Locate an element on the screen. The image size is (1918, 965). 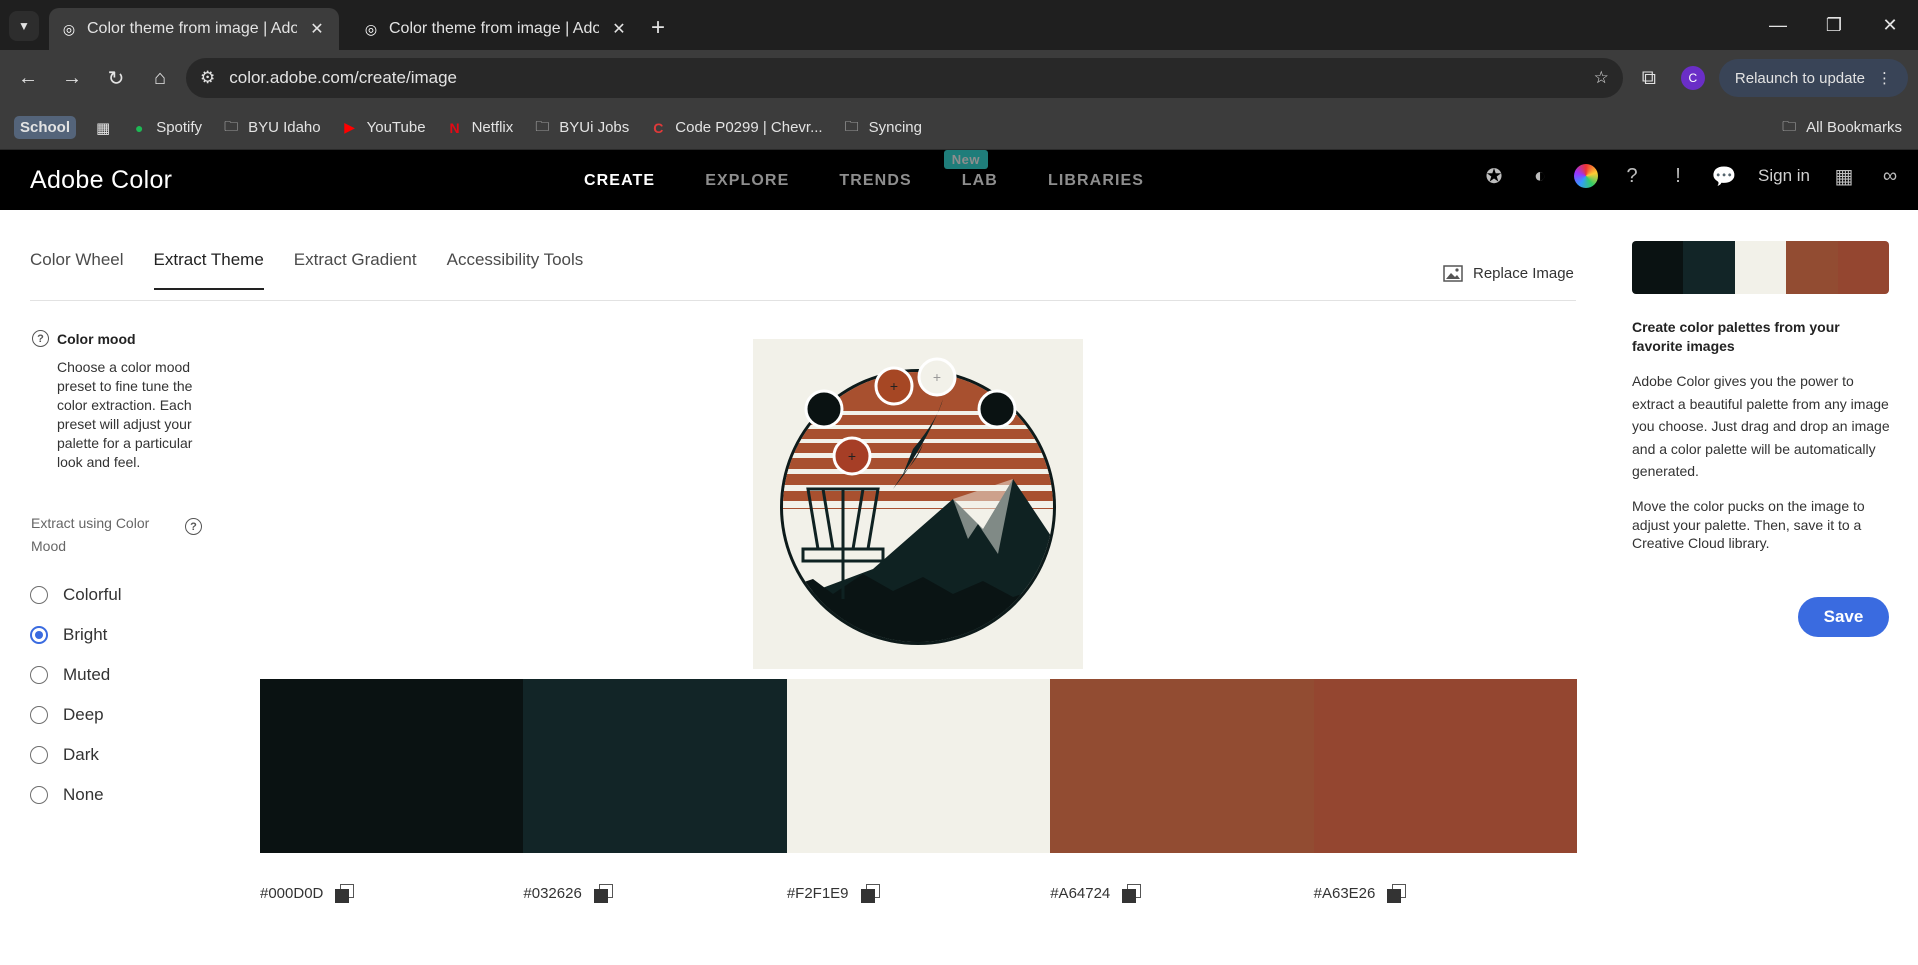
radio-muted: Muted is located at coordinates (76, 674).